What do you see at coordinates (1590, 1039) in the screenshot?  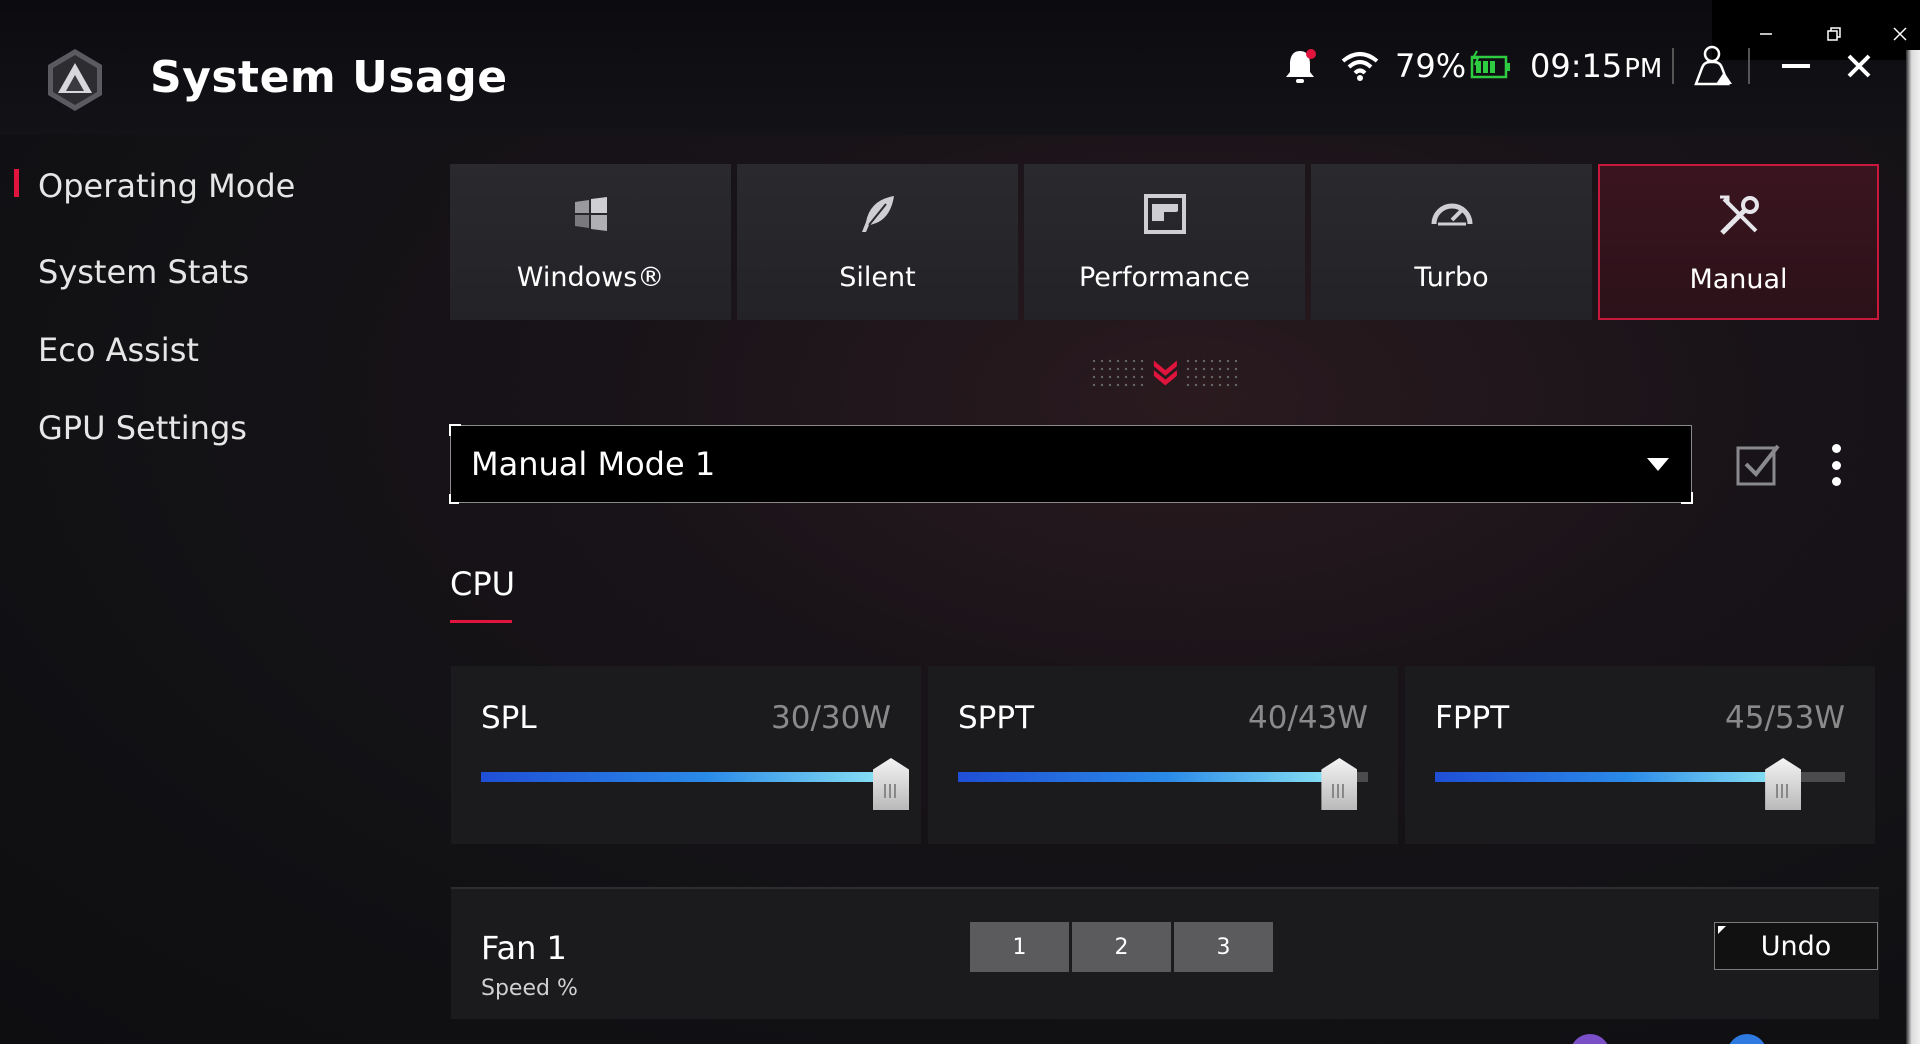 I see `floating-badge-purple` at bounding box center [1590, 1039].